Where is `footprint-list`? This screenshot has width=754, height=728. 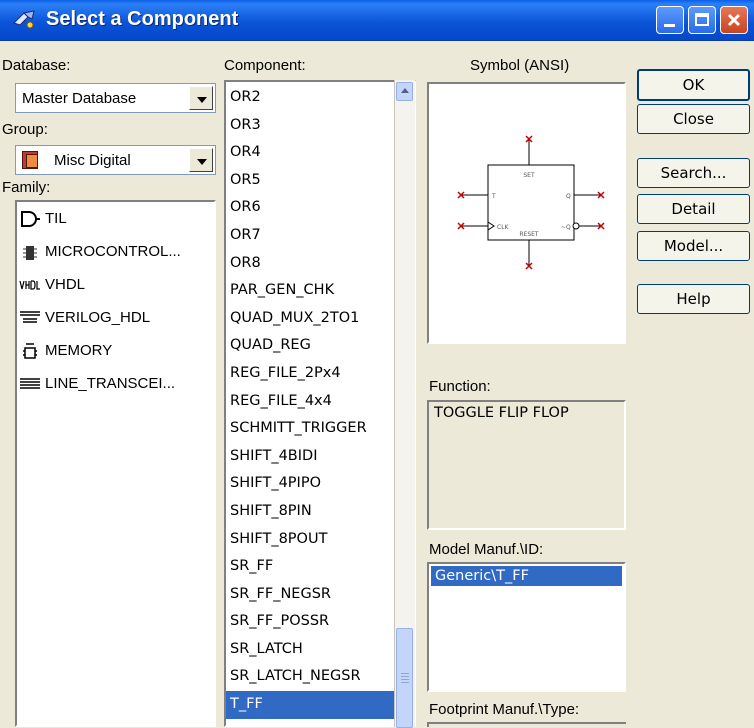 footprint-list is located at coordinates (526, 724).